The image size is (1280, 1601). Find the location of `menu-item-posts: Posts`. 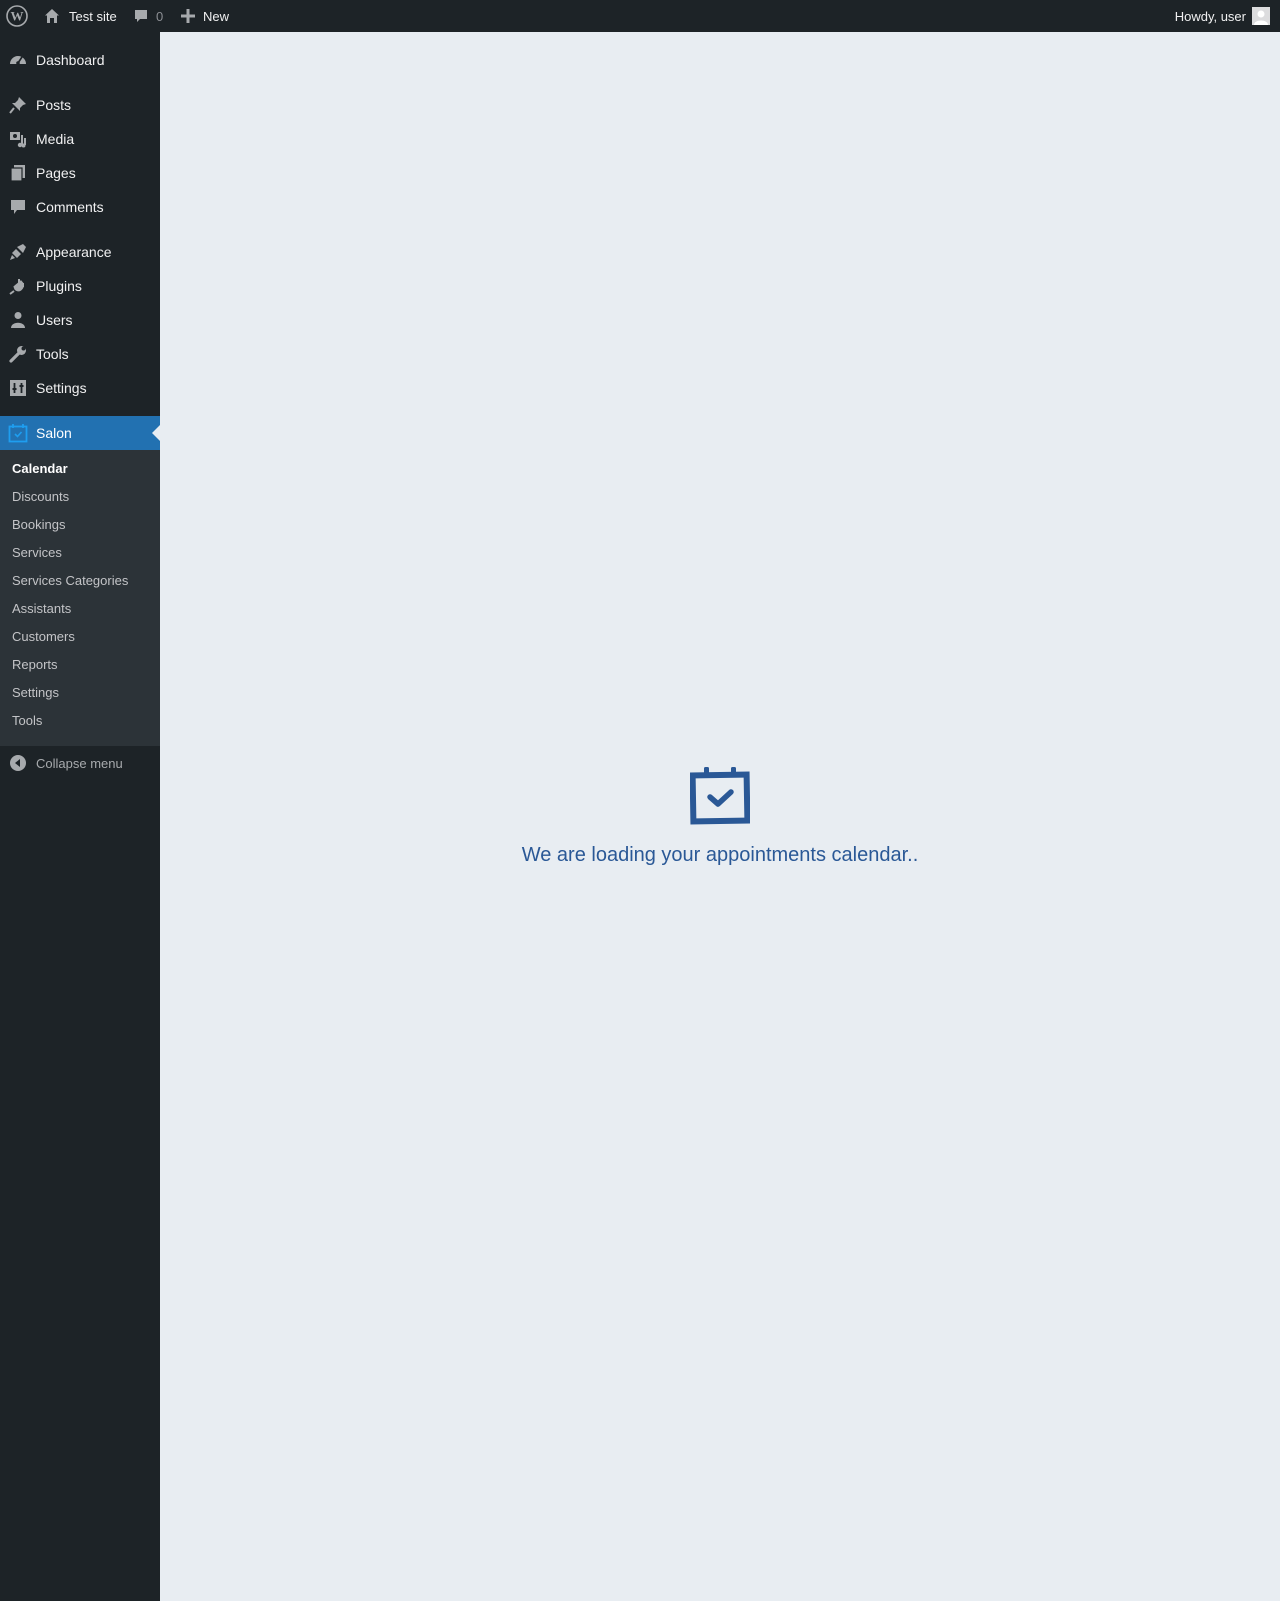

menu-item-posts: Posts is located at coordinates (80, 105).